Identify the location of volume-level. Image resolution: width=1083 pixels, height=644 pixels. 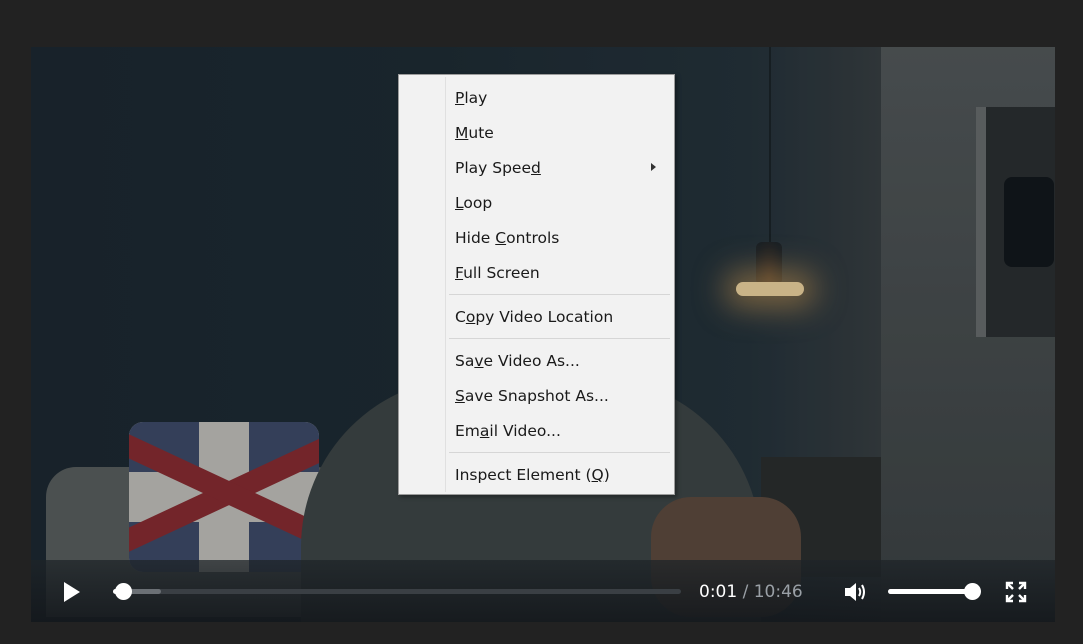
(930, 591).